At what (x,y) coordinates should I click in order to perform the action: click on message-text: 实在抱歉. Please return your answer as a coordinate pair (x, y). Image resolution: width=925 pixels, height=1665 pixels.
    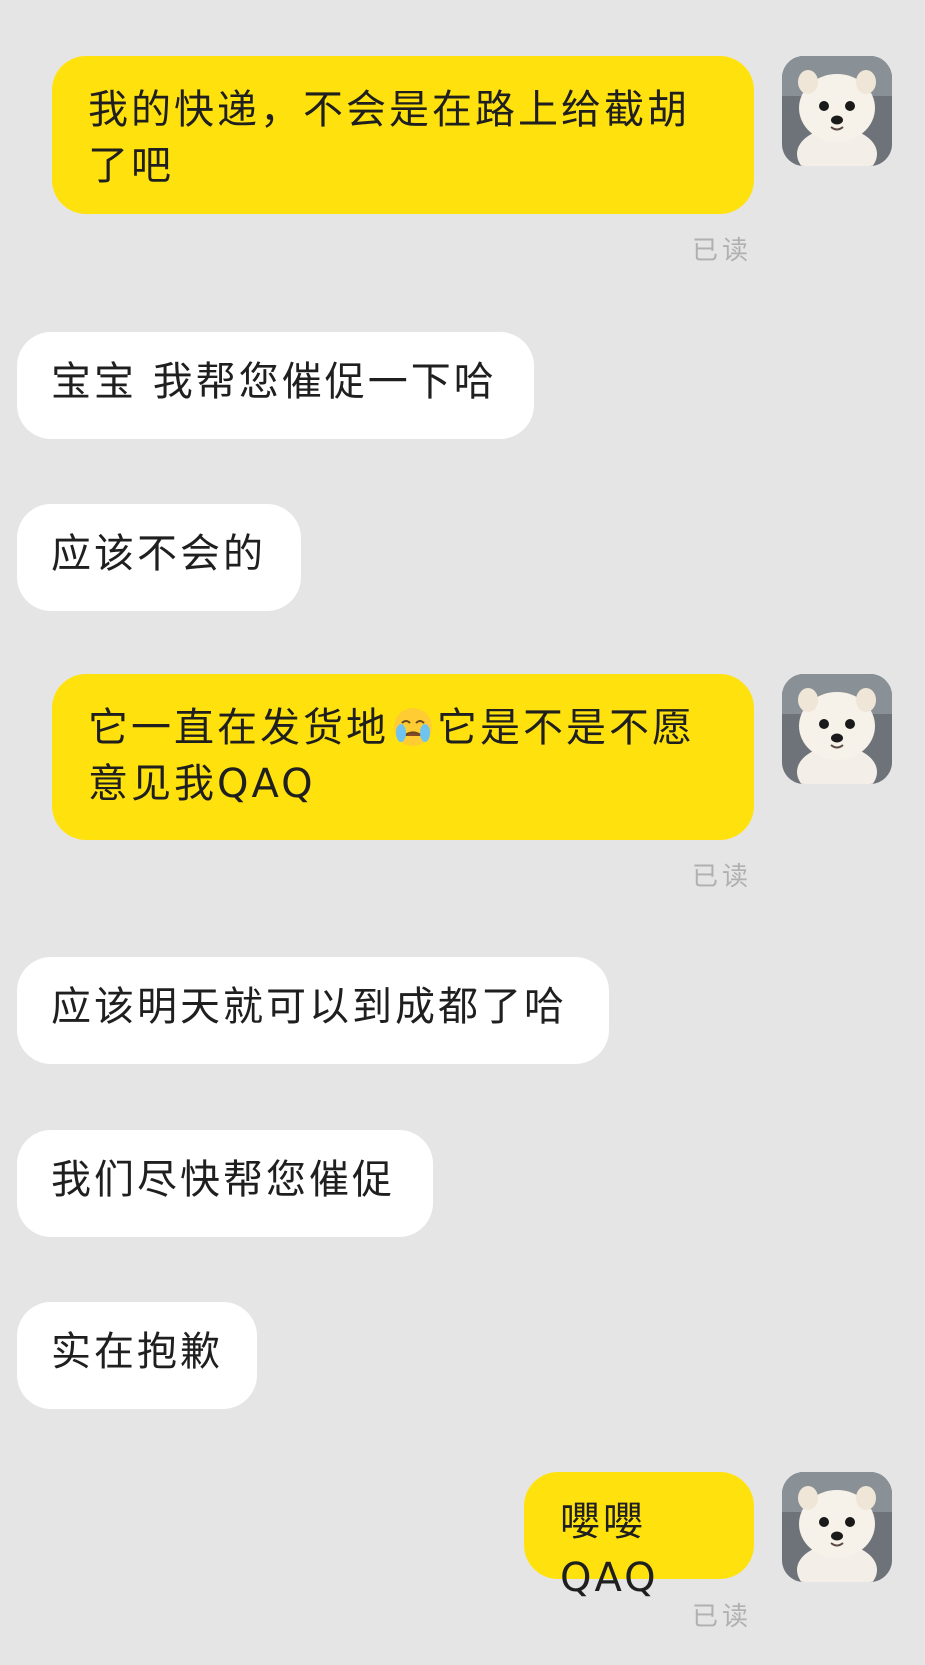
    Looking at the image, I should click on (137, 1352).